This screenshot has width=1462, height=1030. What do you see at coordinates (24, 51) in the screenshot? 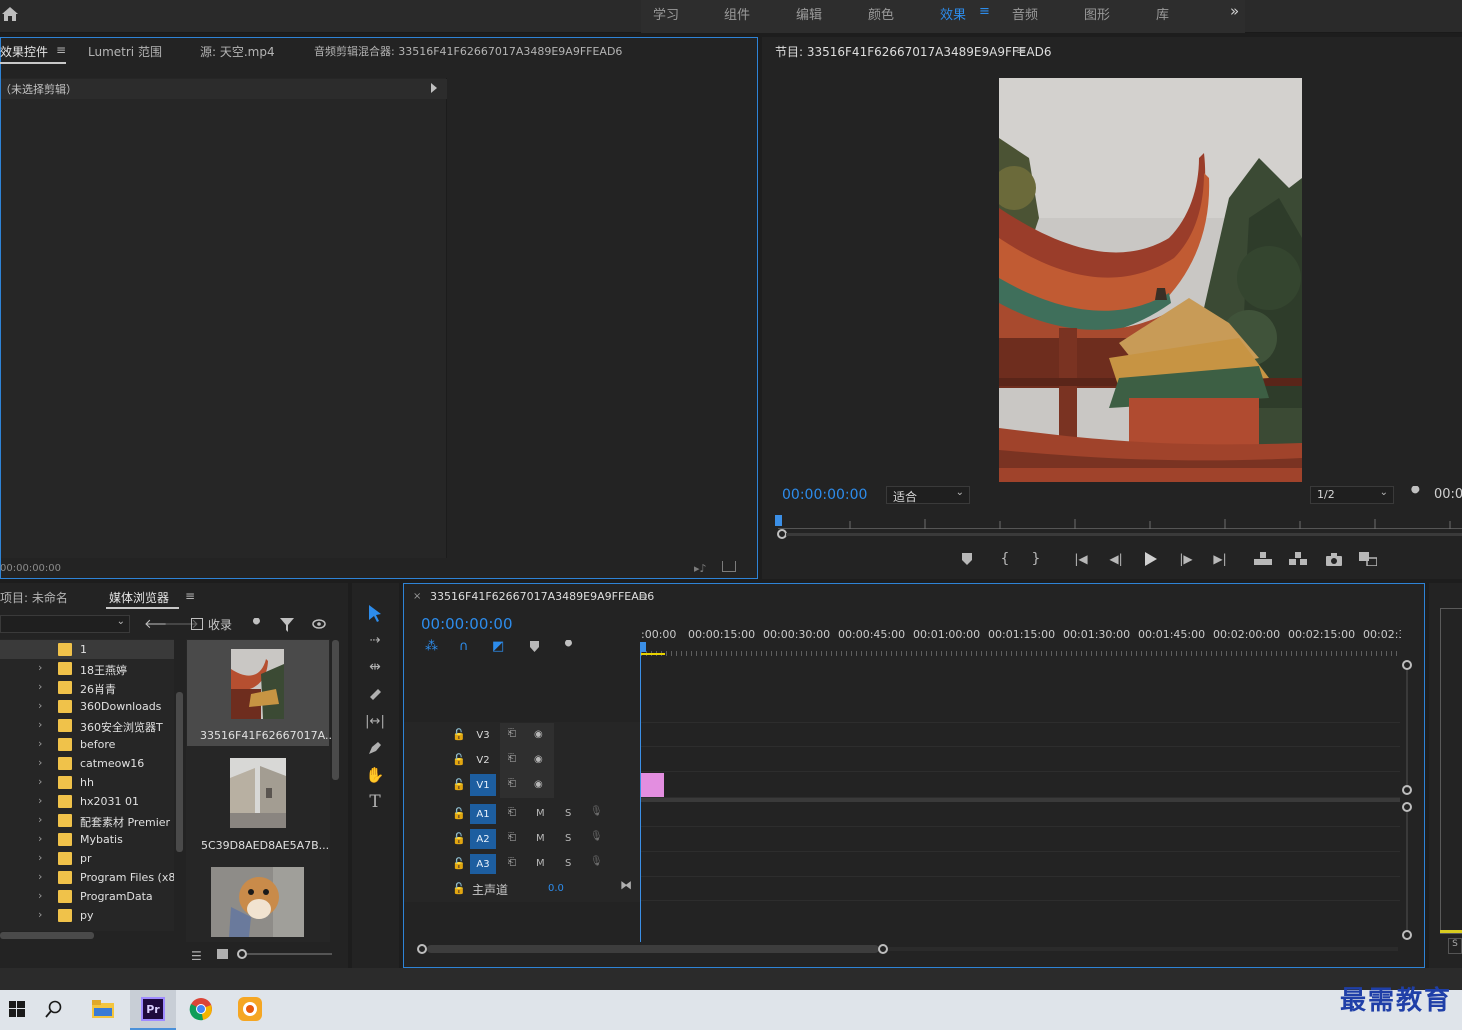
I see `tab-effect-controls: 效果控件` at bounding box center [24, 51].